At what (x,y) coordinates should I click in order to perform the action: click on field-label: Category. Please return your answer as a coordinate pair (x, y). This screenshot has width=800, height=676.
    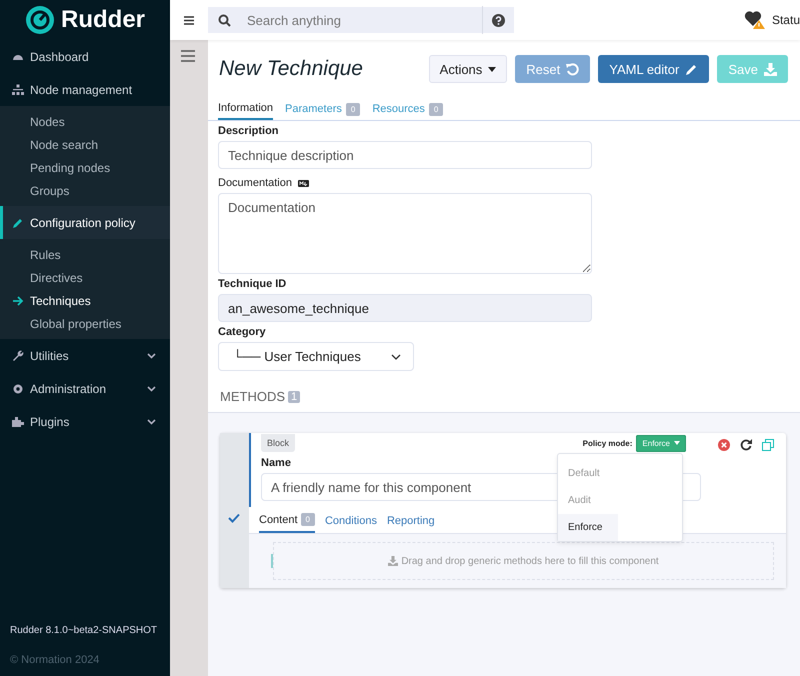
    Looking at the image, I should click on (242, 332).